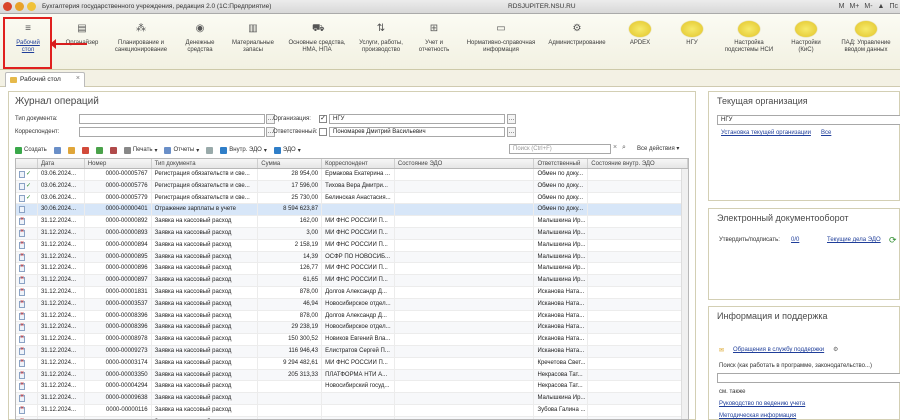  Describe the element at coordinates (205, 351) in the screenshot. I see `table-cell: Заявка на кассовый расход` at that location.